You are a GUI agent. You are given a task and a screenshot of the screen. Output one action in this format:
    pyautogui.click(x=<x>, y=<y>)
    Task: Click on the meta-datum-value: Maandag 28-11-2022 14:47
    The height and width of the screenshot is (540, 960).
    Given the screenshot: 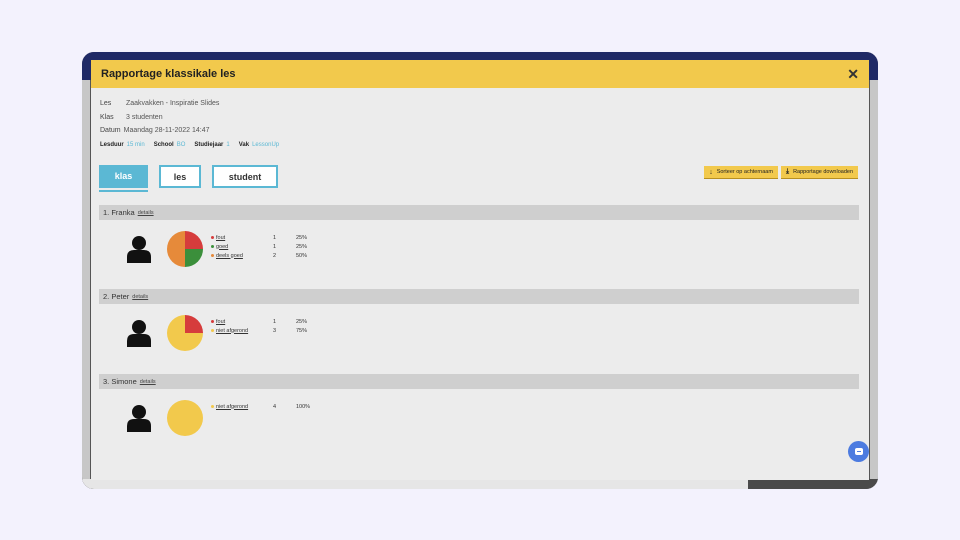 What is the action you would take?
    pyautogui.click(x=166, y=131)
    